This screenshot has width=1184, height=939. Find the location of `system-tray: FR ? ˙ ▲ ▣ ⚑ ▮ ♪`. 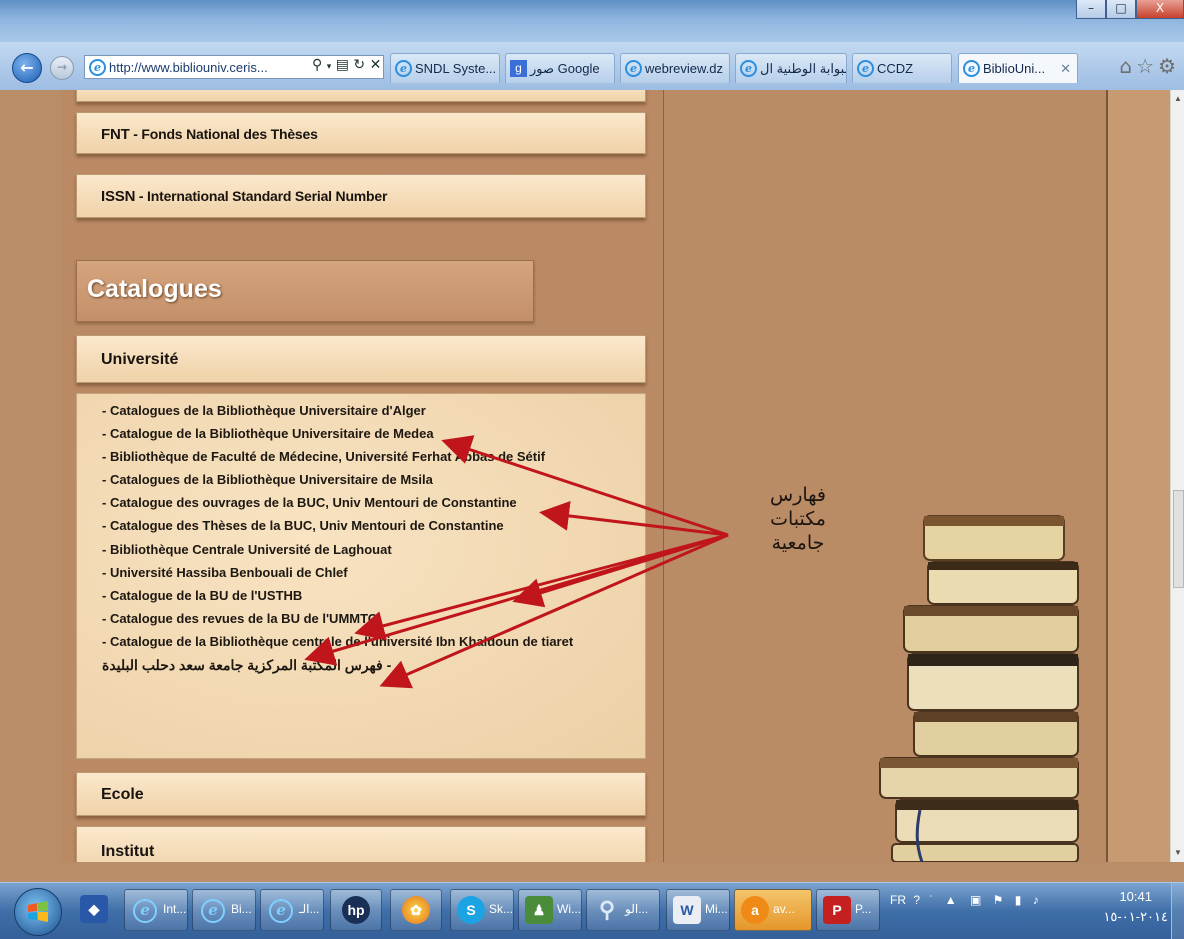

system-tray: FR ? ˙ ▲ ▣ ⚑ ▮ ♪ is located at coordinates (964, 900).